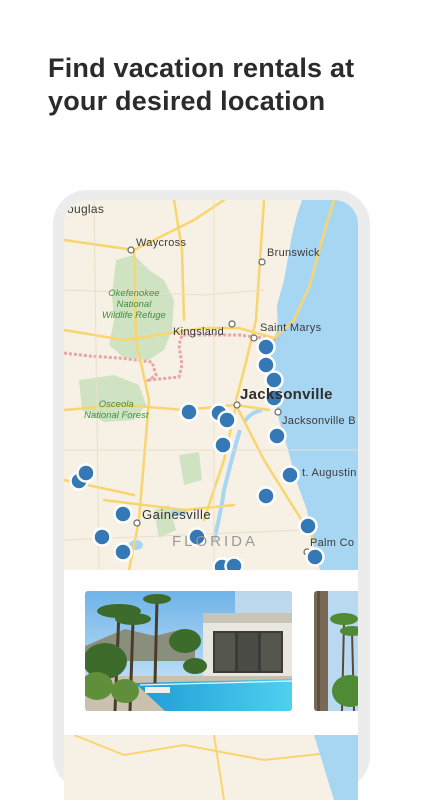 This screenshot has height=800, width=422. Describe the element at coordinates (177, 514) in the screenshot. I see `label-gainesville: Gainesville` at that location.